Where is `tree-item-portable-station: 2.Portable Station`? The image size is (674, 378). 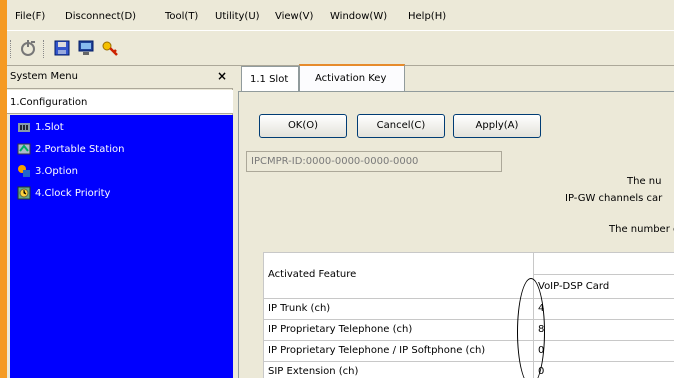 tree-item-portable-station: 2.Portable Station is located at coordinates (97, 151).